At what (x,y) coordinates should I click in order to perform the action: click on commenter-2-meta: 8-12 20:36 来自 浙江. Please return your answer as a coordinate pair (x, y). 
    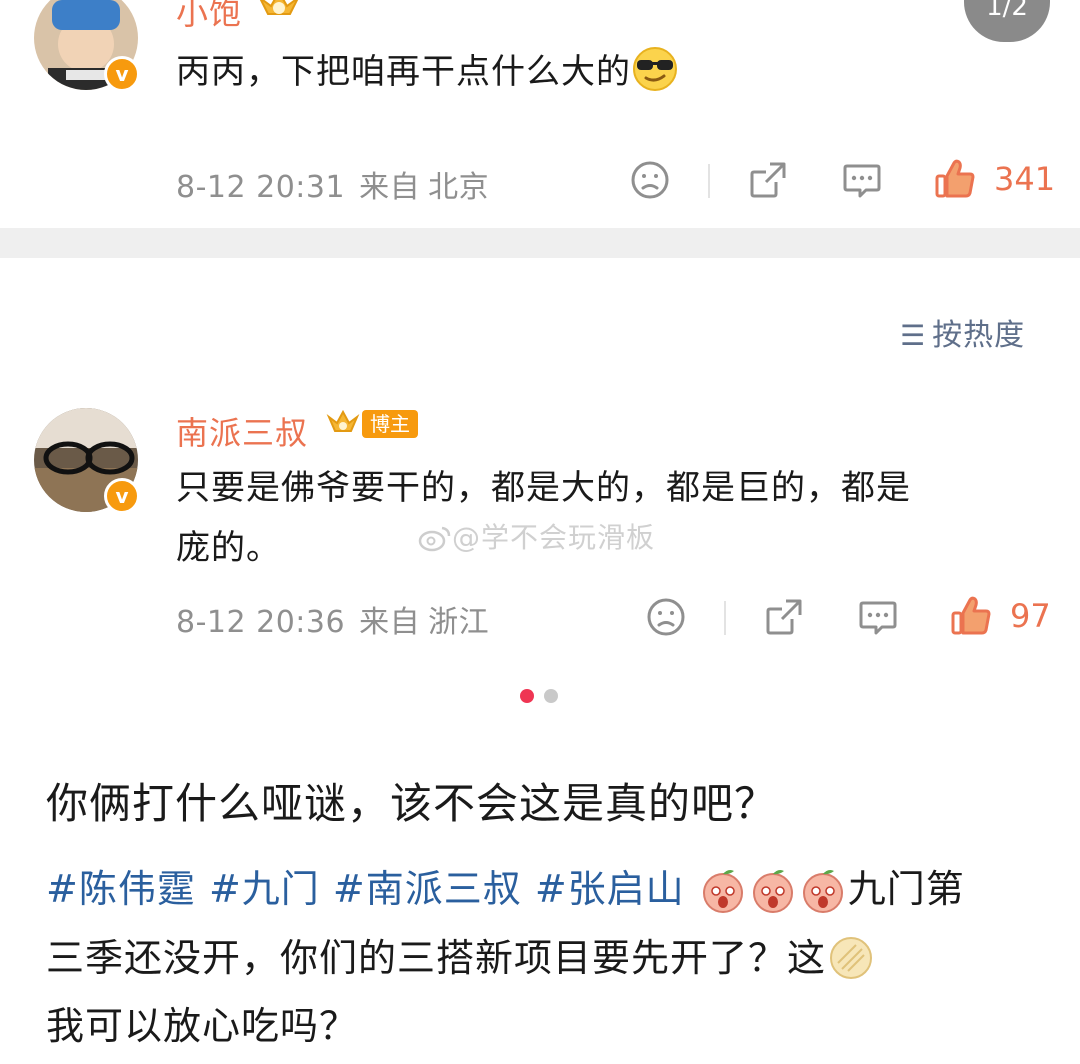
    Looking at the image, I should click on (339, 619).